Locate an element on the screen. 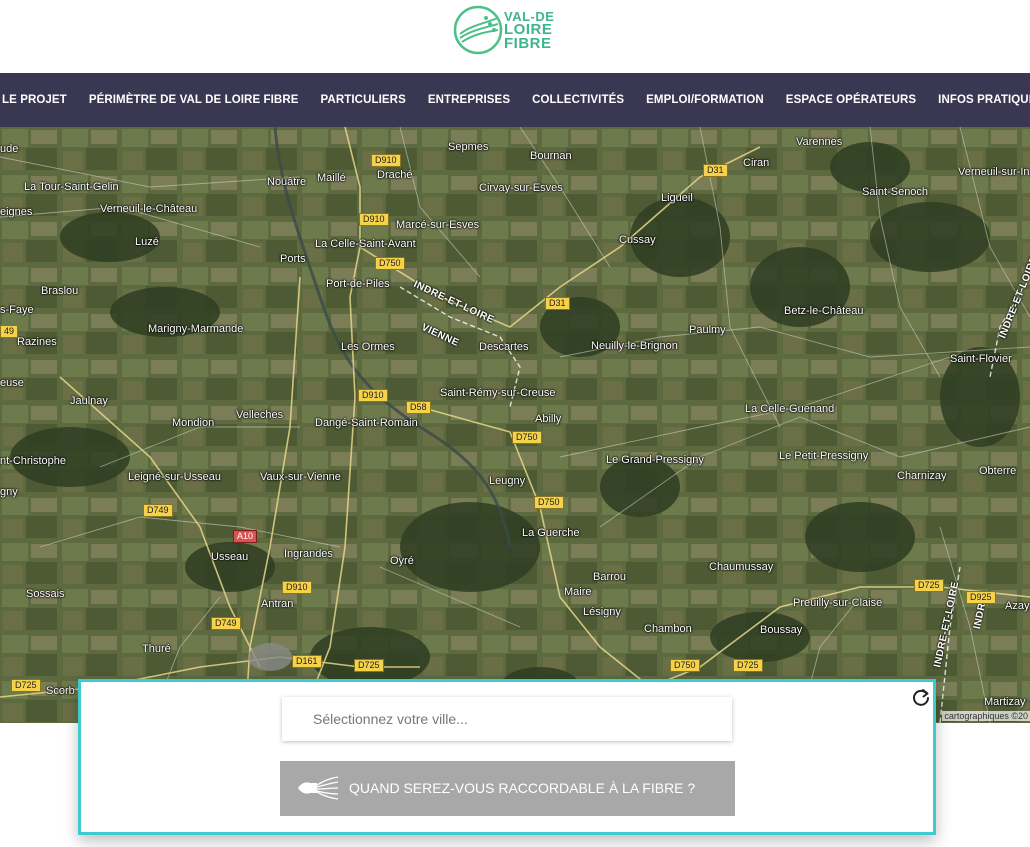 The height and width of the screenshot is (847, 1030). refresh-icon is located at coordinates (921, 697).